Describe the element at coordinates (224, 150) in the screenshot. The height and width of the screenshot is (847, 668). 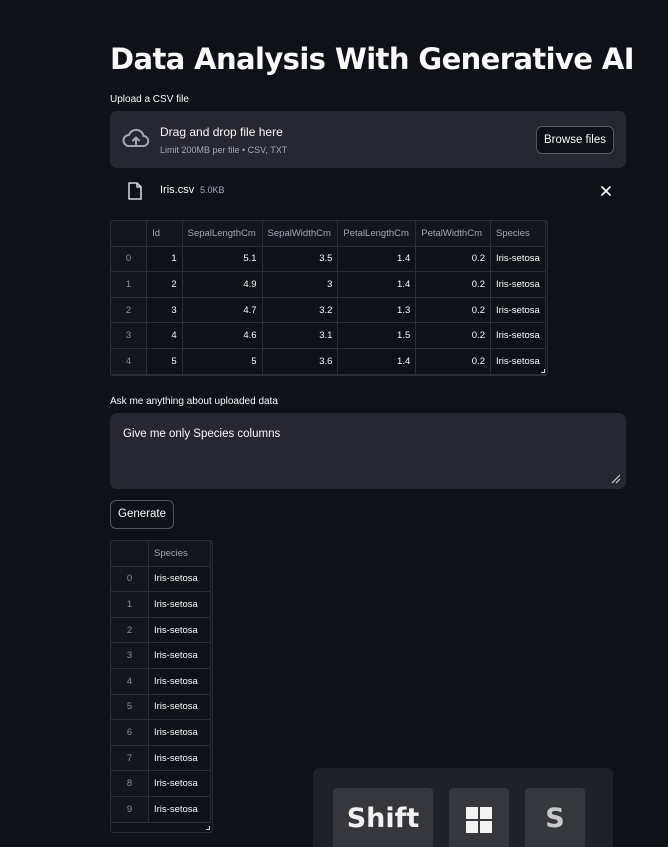
I see `dropzone-limit-text: Limit 200MB per file • CSV, TXT` at that location.